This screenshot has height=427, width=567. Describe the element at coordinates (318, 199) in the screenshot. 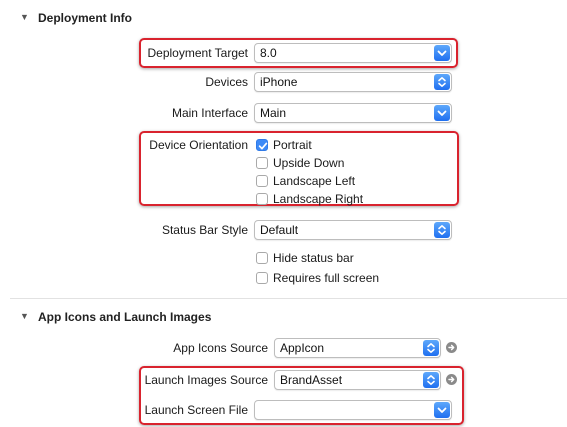

I see `landscape-right-label: Landscape Right` at that location.